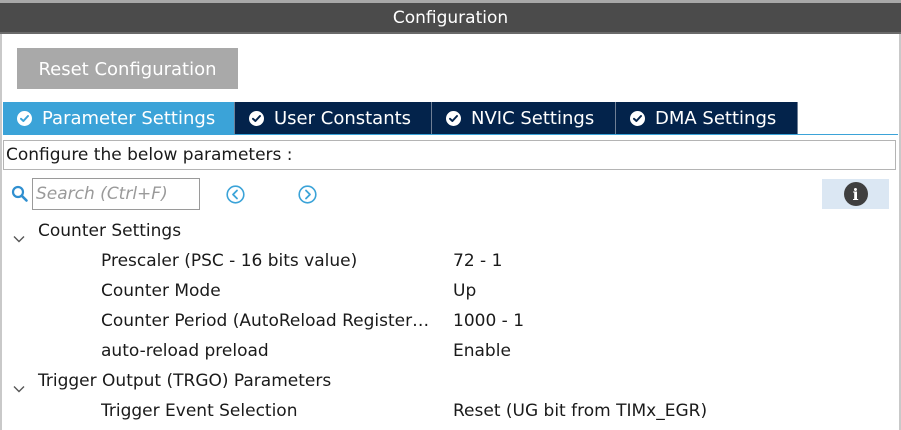 Image resolution: width=901 pixels, height=430 pixels. I want to click on info-button: i, so click(855, 194).